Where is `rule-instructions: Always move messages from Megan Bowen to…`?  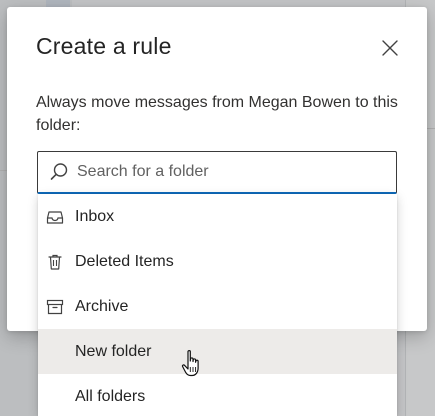 rule-instructions: Always move messages from Megan Bowen to… is located at coordinates (217, 114).